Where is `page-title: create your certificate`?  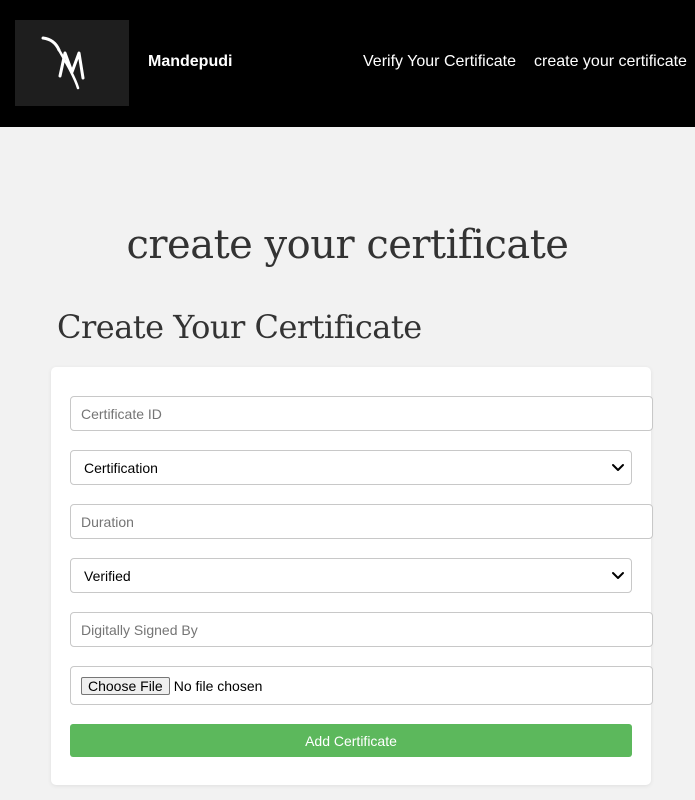
page-title: create your certificate is located at coordinates (347, 245).